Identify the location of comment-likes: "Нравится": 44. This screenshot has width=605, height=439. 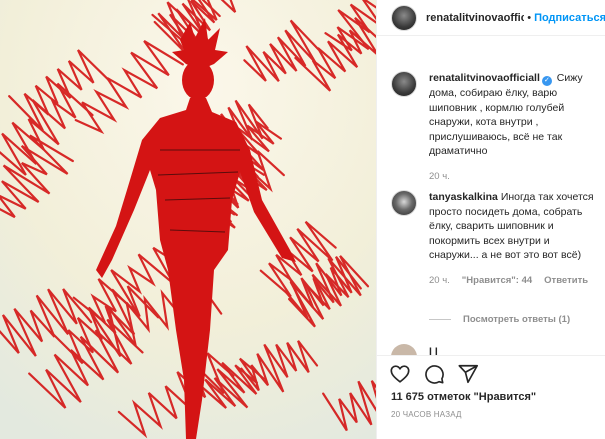
(497, 280).